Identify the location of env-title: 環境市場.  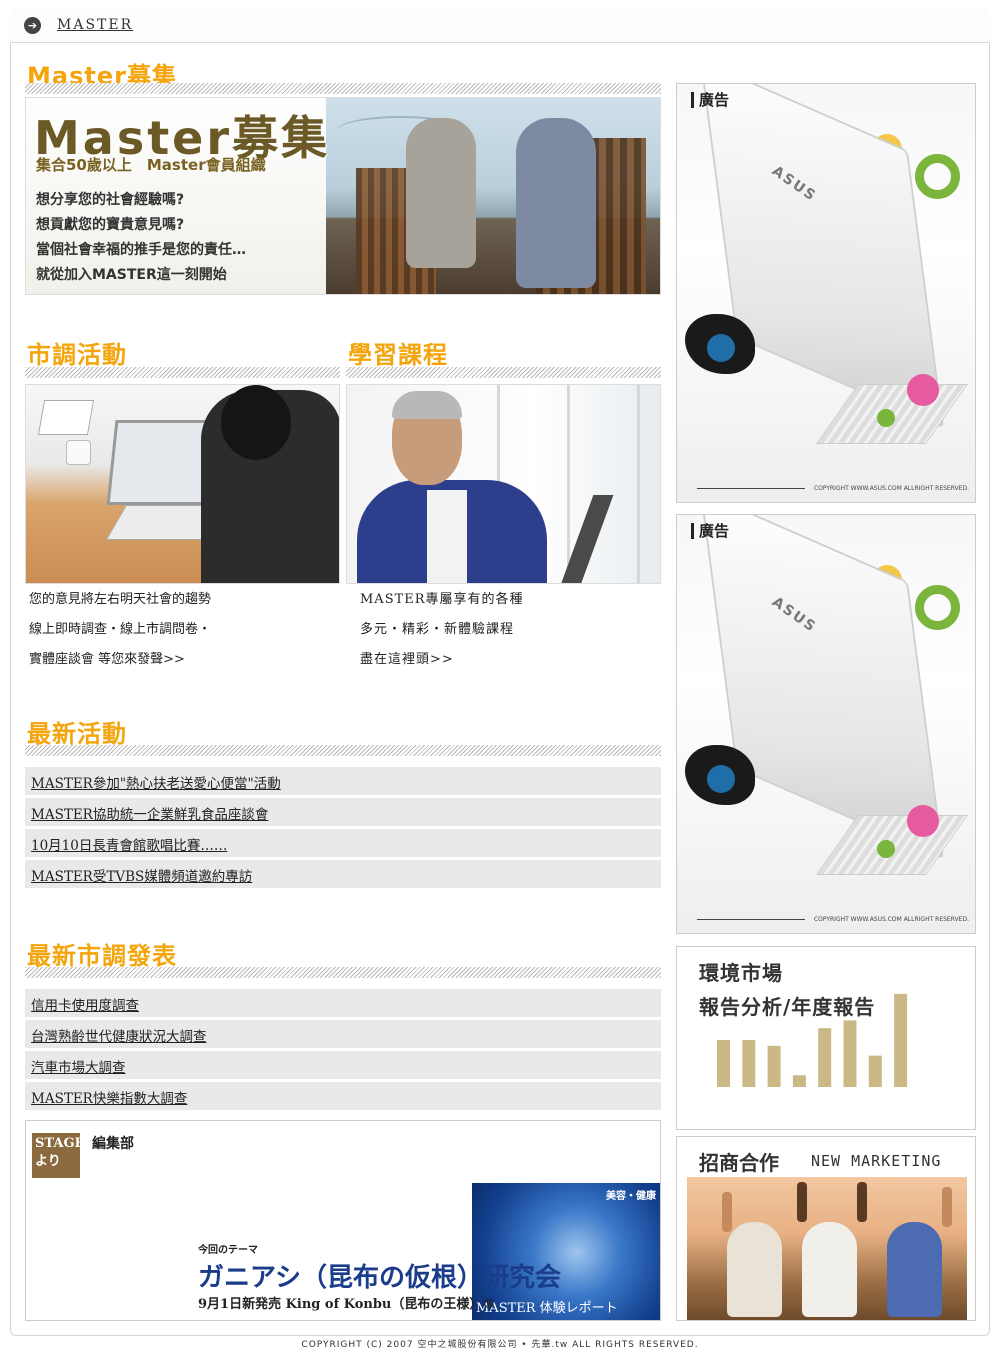
(741, 973).